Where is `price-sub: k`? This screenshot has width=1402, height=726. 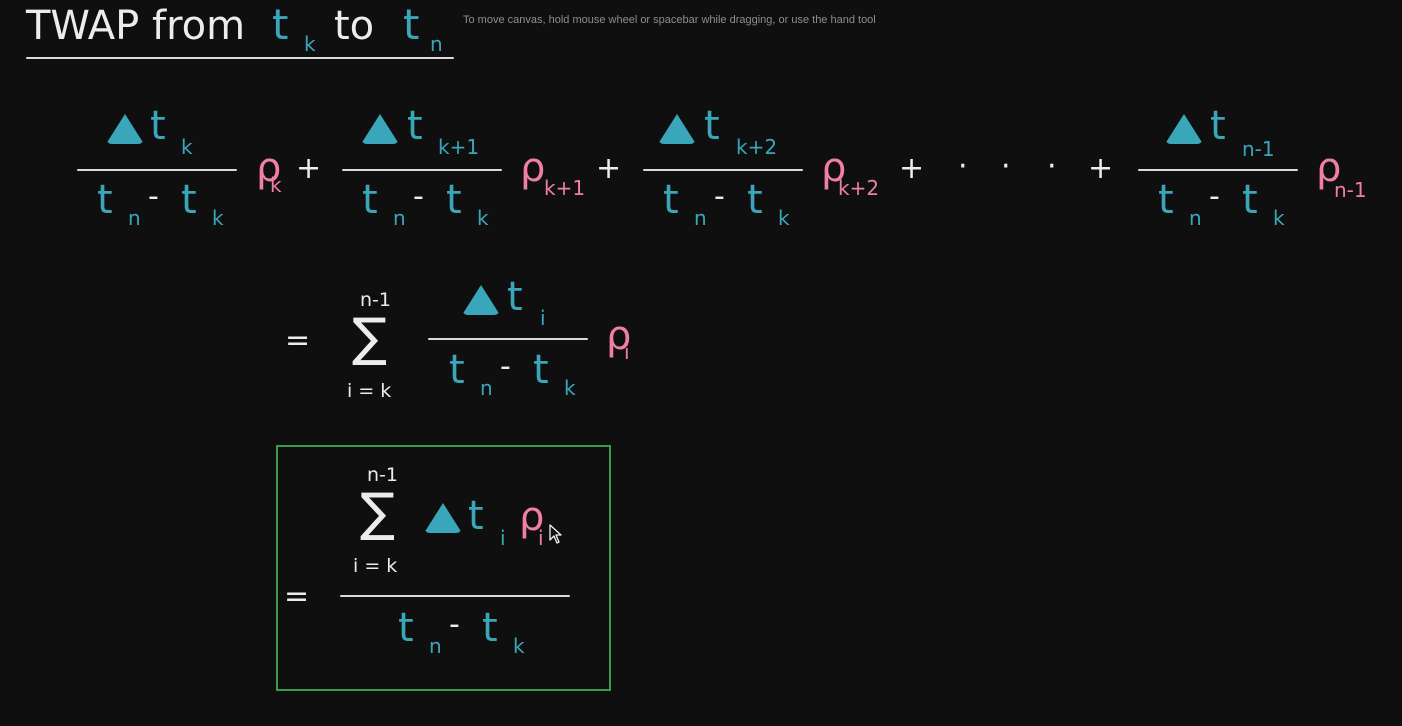
price-sub: k is located at coordinates (276, 185).